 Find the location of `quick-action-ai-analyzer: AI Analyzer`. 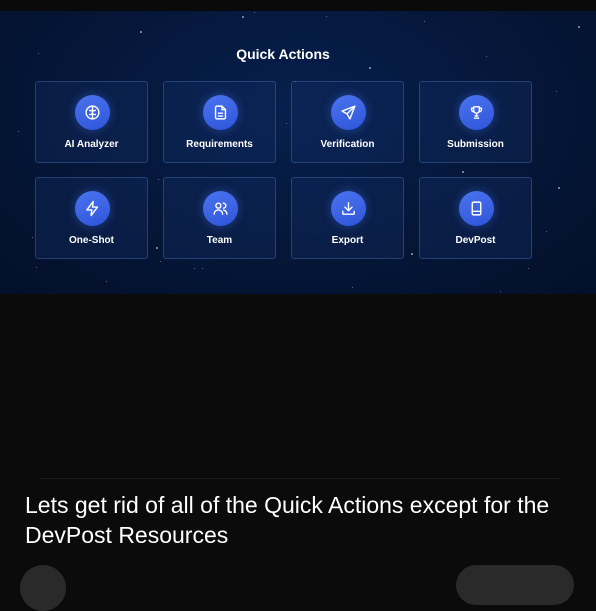

quick-action-ai-analyzer: AI Analyzer is located at coordinates (91, 122).